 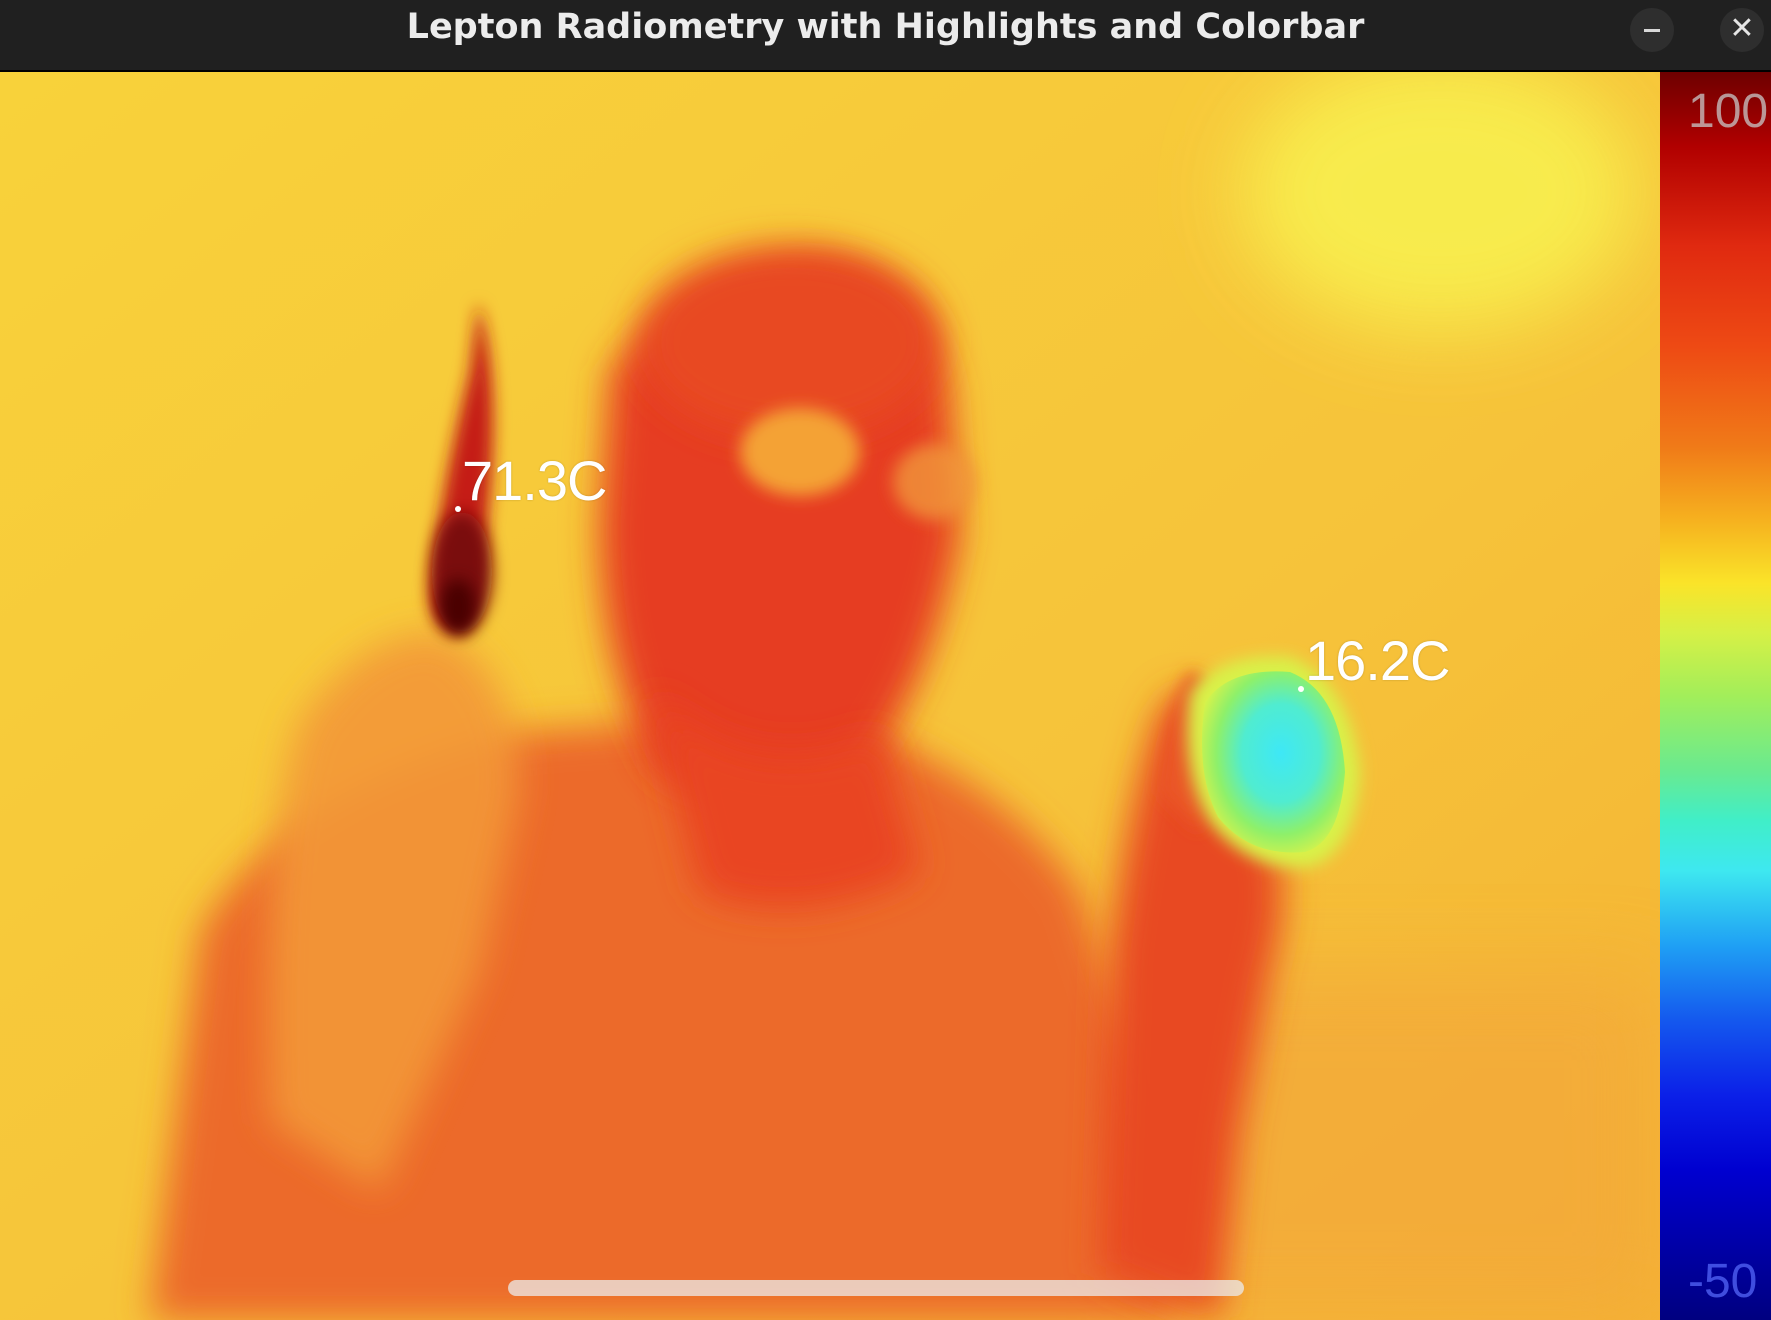 I want to click on close-icon: ✕, so click(x=1742, y=28).